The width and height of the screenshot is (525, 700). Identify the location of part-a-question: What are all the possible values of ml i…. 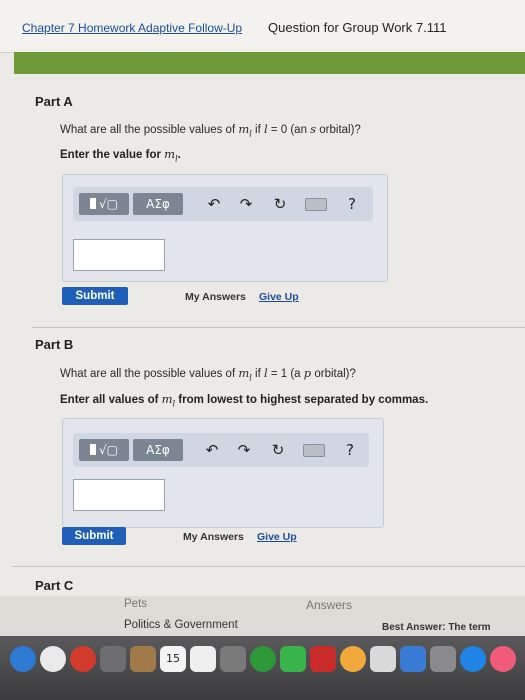
(210, 130).